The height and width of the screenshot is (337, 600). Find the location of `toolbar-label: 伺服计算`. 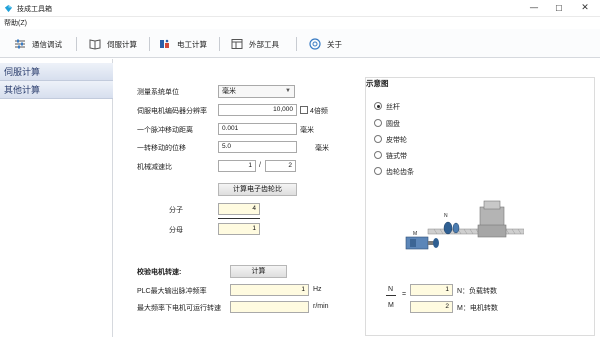

toolbar-label: 伺服计算 is located at coordinates (122, 44).